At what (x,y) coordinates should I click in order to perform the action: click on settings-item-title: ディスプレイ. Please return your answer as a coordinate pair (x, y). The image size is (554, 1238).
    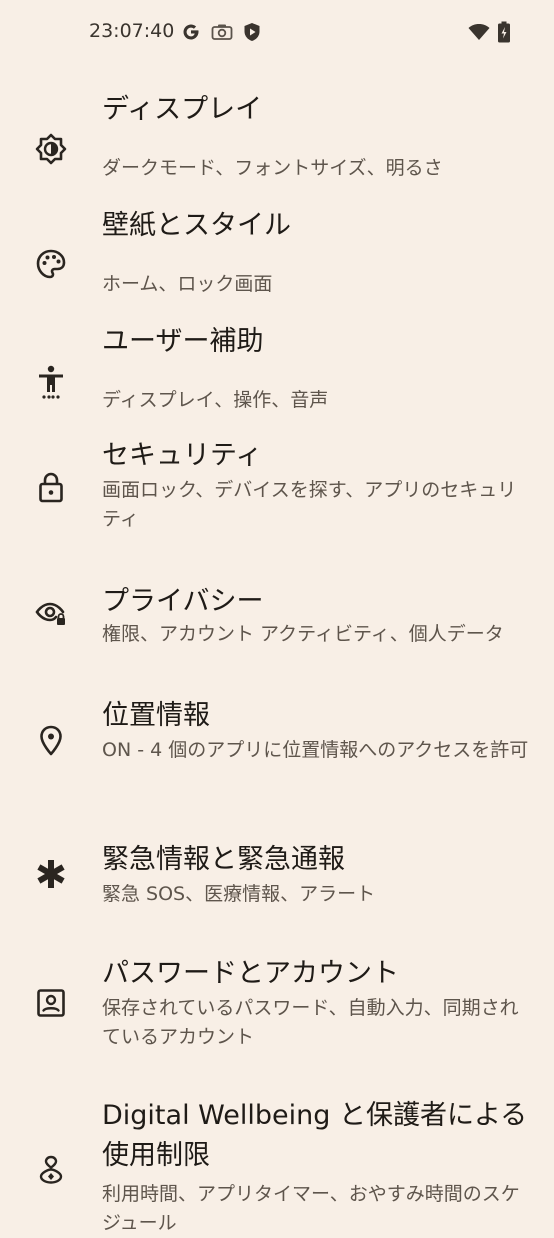
    Looking at the image, I should click on (182, 109).